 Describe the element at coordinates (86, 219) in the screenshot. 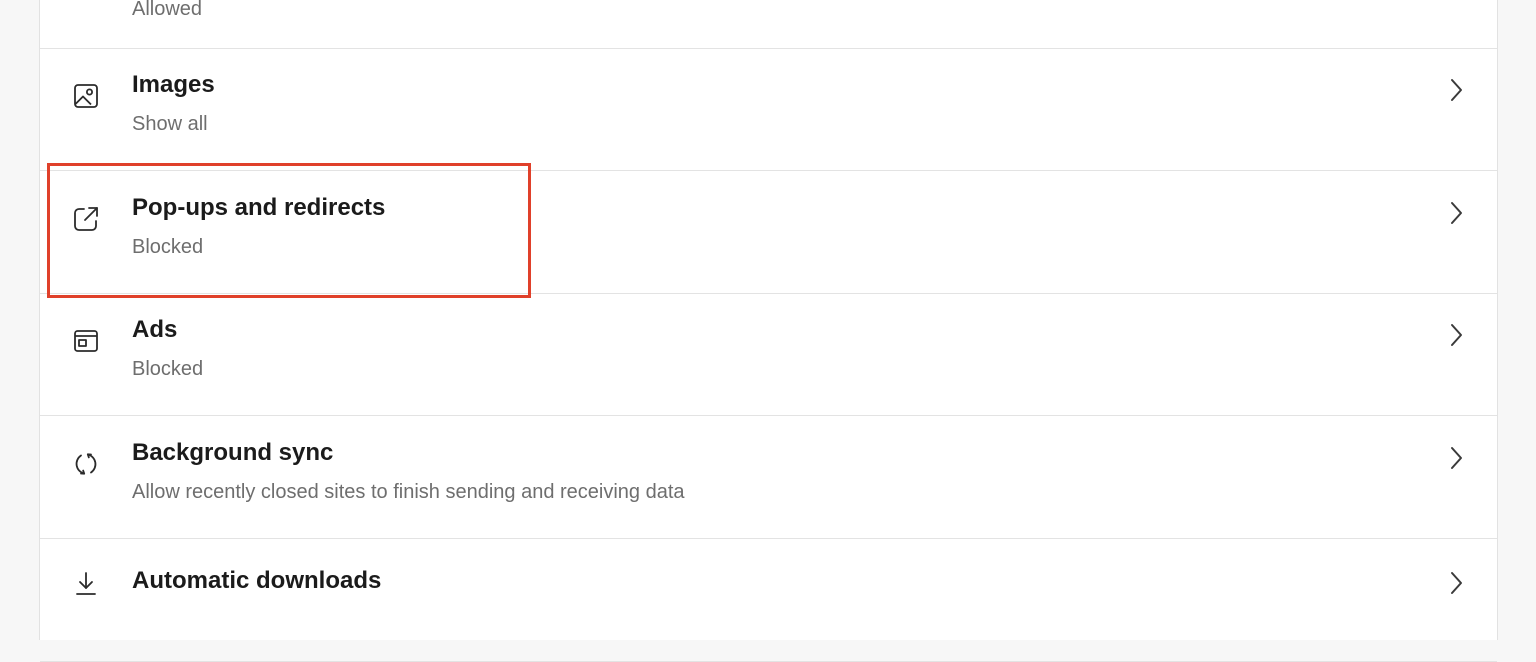

I see `external-link-icon` at that location.